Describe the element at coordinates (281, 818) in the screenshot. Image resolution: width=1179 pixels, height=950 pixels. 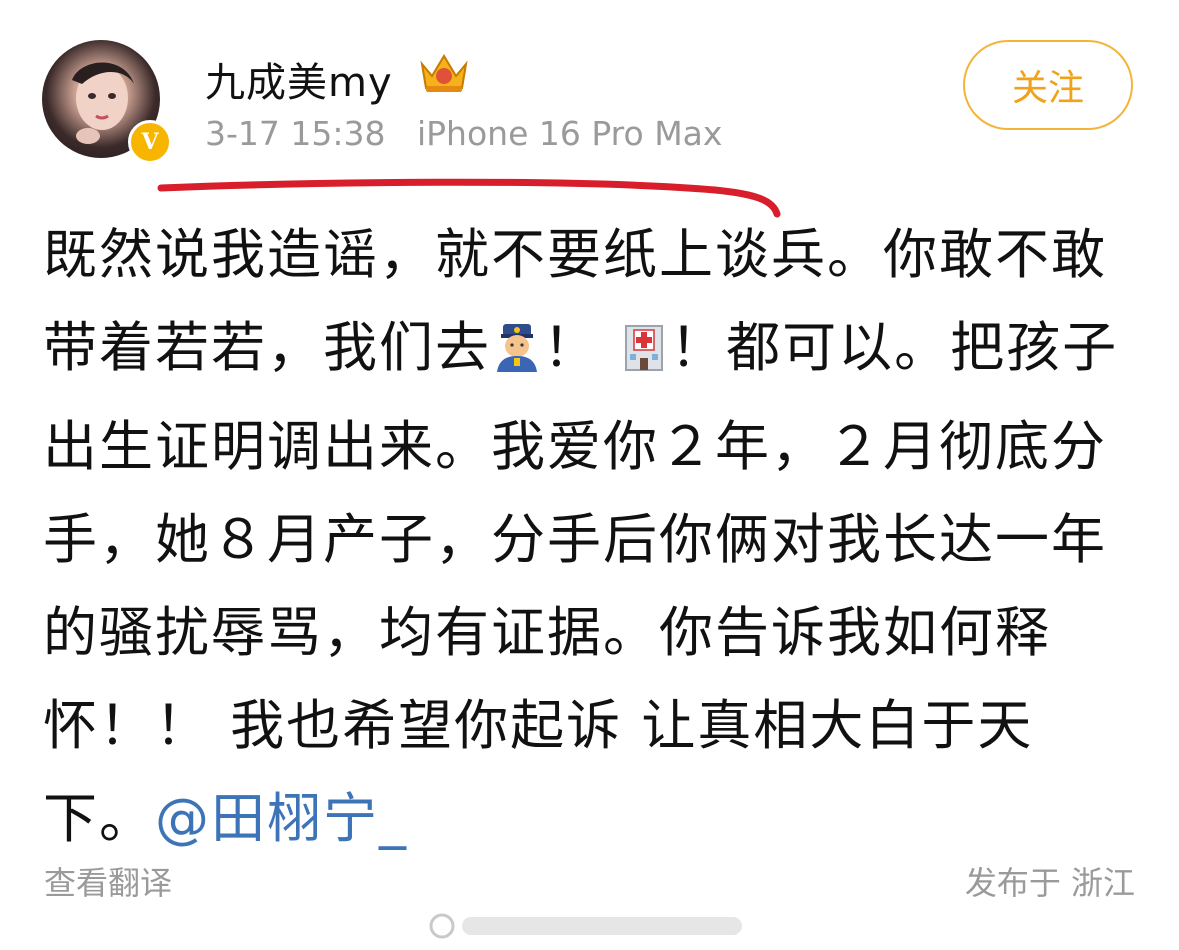
I see `mention-link: @田栩宁_` at that location.